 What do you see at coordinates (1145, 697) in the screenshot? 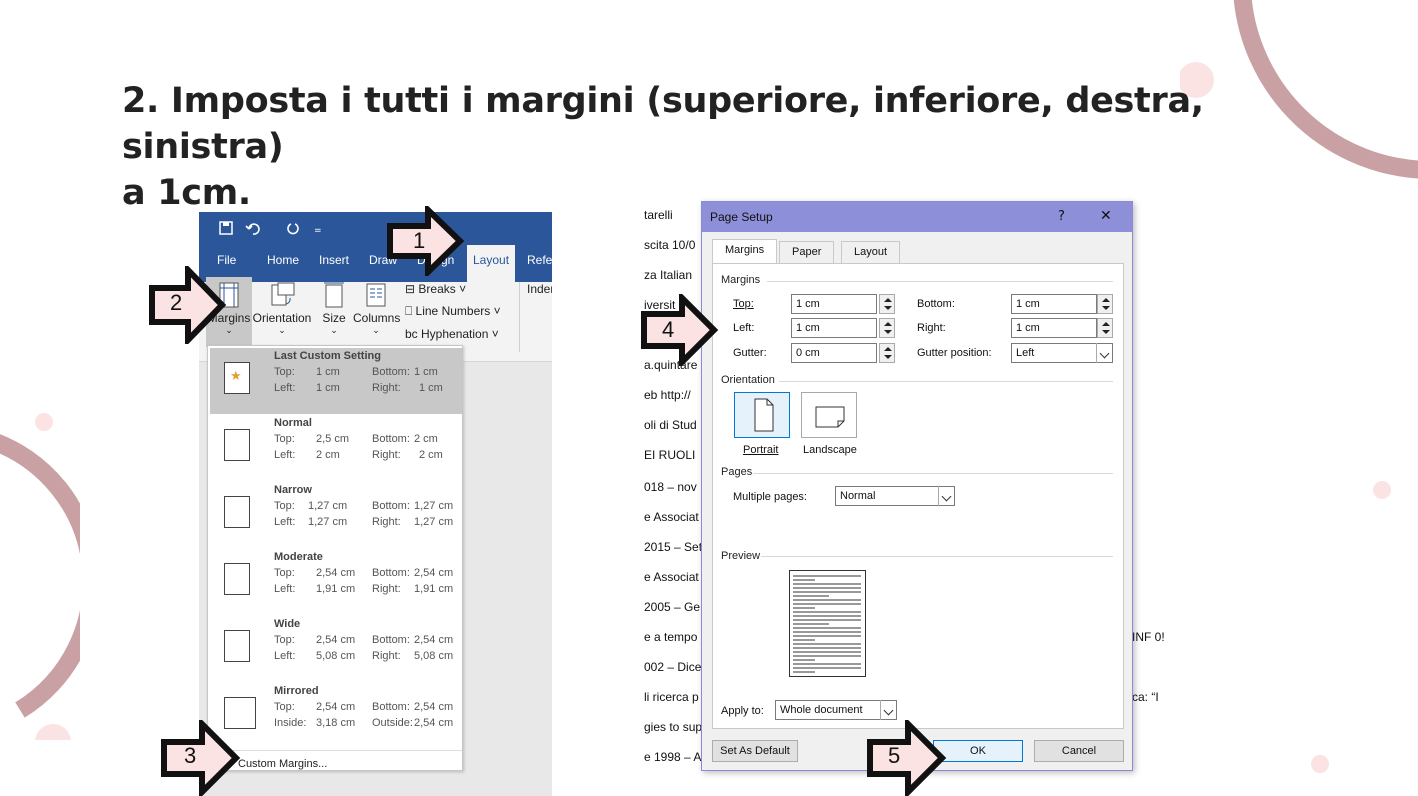
I see `doc-line: ca: “I` at bounding box center [1145, 697].